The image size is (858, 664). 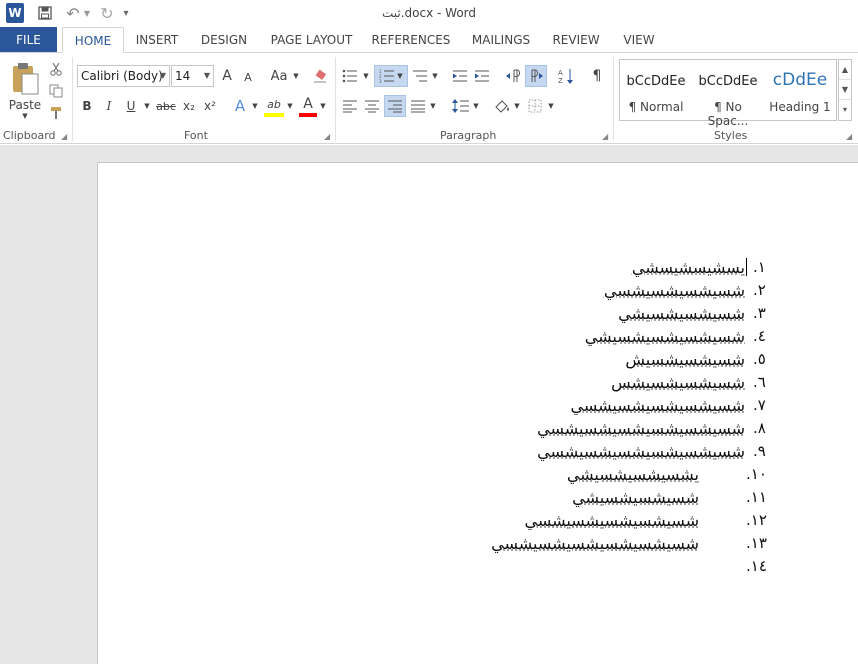 What do you see at coordinates (674, 290) in the screenshot?
I see `list-item-text: شسيشسيشسيشسي` at bounding box center [674, 290].